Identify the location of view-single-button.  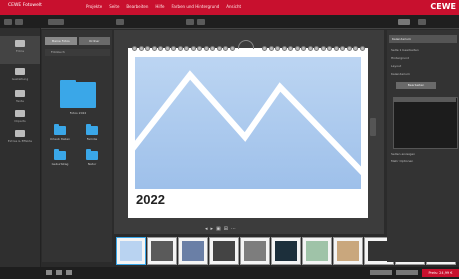
(190, 22).